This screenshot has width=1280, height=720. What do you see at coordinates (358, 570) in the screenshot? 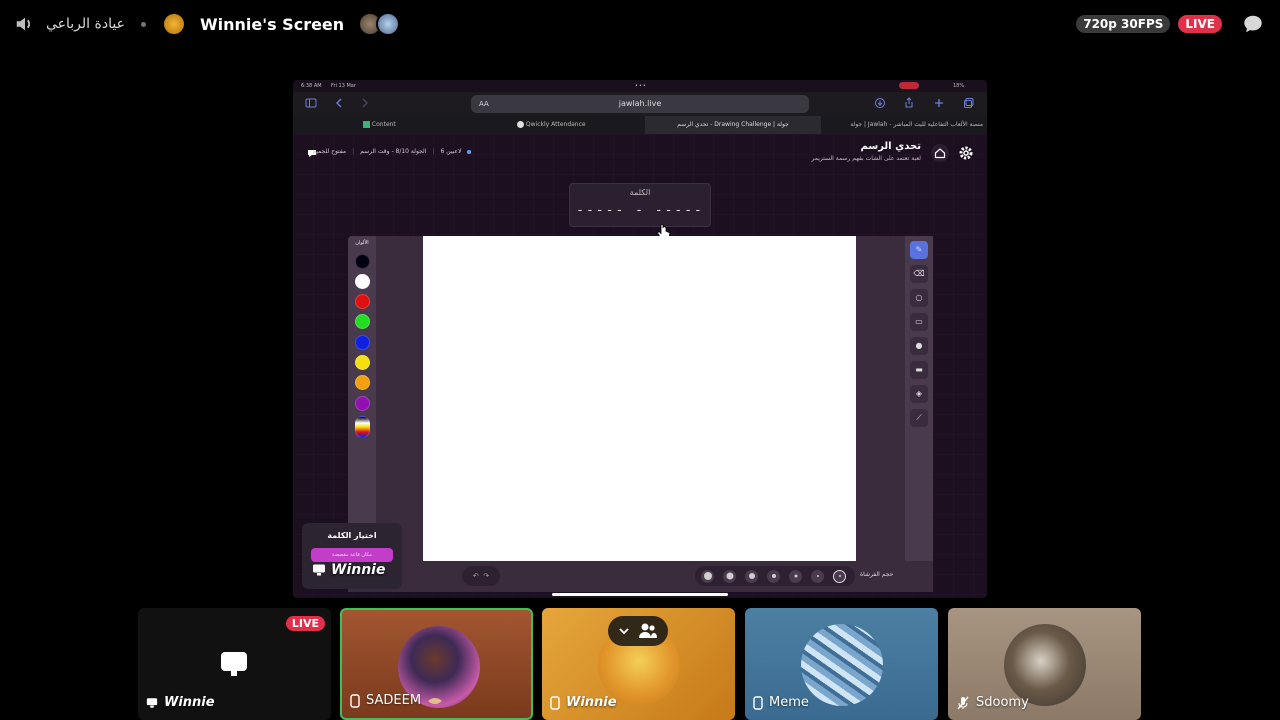
I see `watermark-text: Winnie` at bounding box center [358, 570].